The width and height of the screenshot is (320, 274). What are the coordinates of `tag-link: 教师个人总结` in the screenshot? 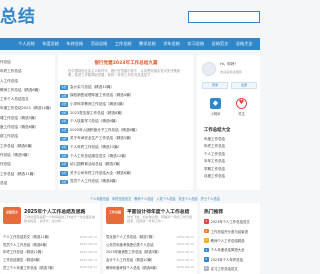 It's located at (143, 198).